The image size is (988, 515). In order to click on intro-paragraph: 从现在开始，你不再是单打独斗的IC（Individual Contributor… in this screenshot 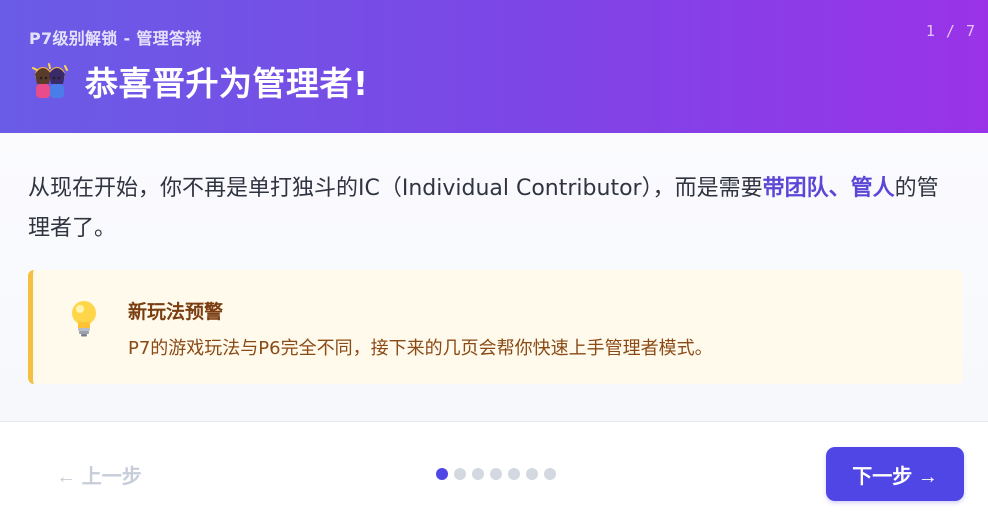, I will do `click(493, 209)`.